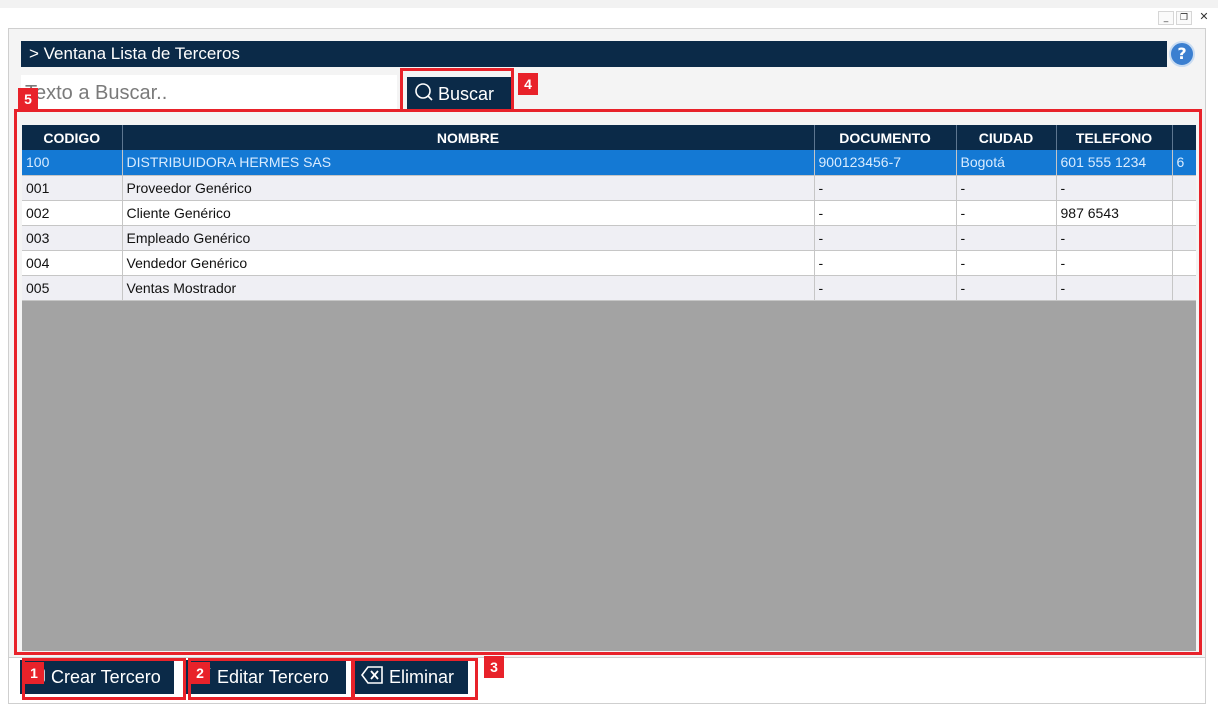 The width and height of the screenshot is (1218, 712). I want to click on badge-2: 2, so click(200, 673).